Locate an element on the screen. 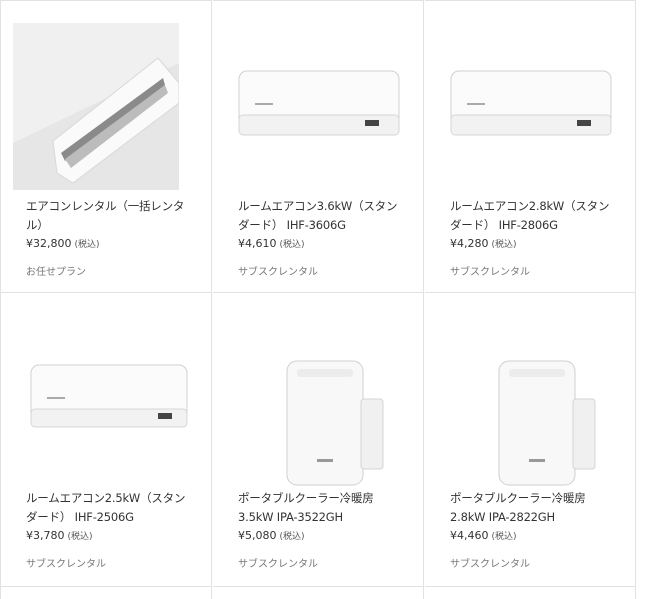 The height and width of the screenshot is (599, 663). price-value: ¥3,780 is located at coordinates (45, 535).